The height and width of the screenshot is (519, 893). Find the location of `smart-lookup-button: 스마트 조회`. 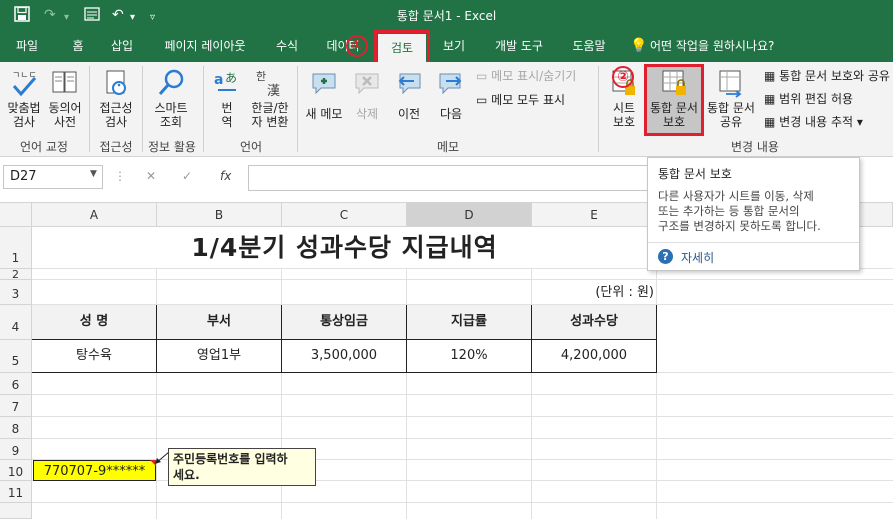

smart-lookup-button: 스마트 조회 is located at coordinates (171, 98).